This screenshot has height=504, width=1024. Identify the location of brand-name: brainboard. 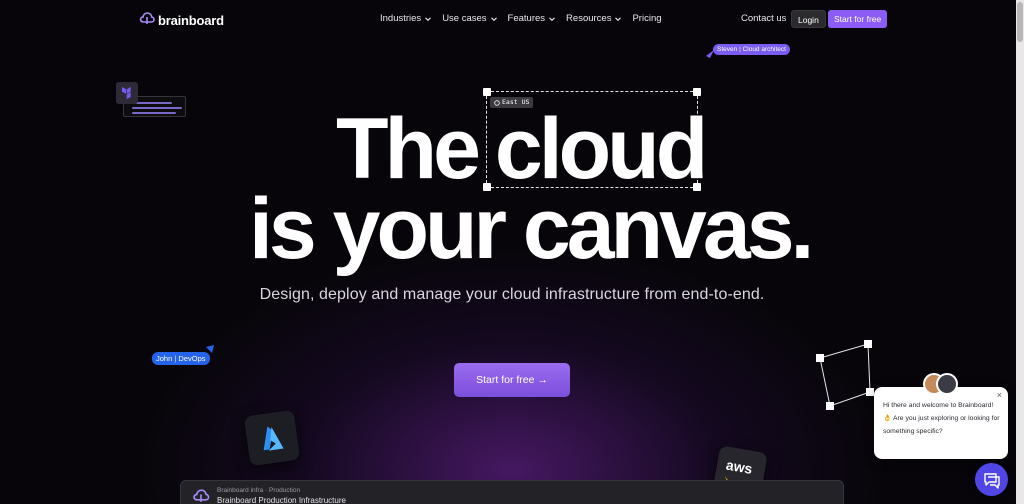
(191, 20).